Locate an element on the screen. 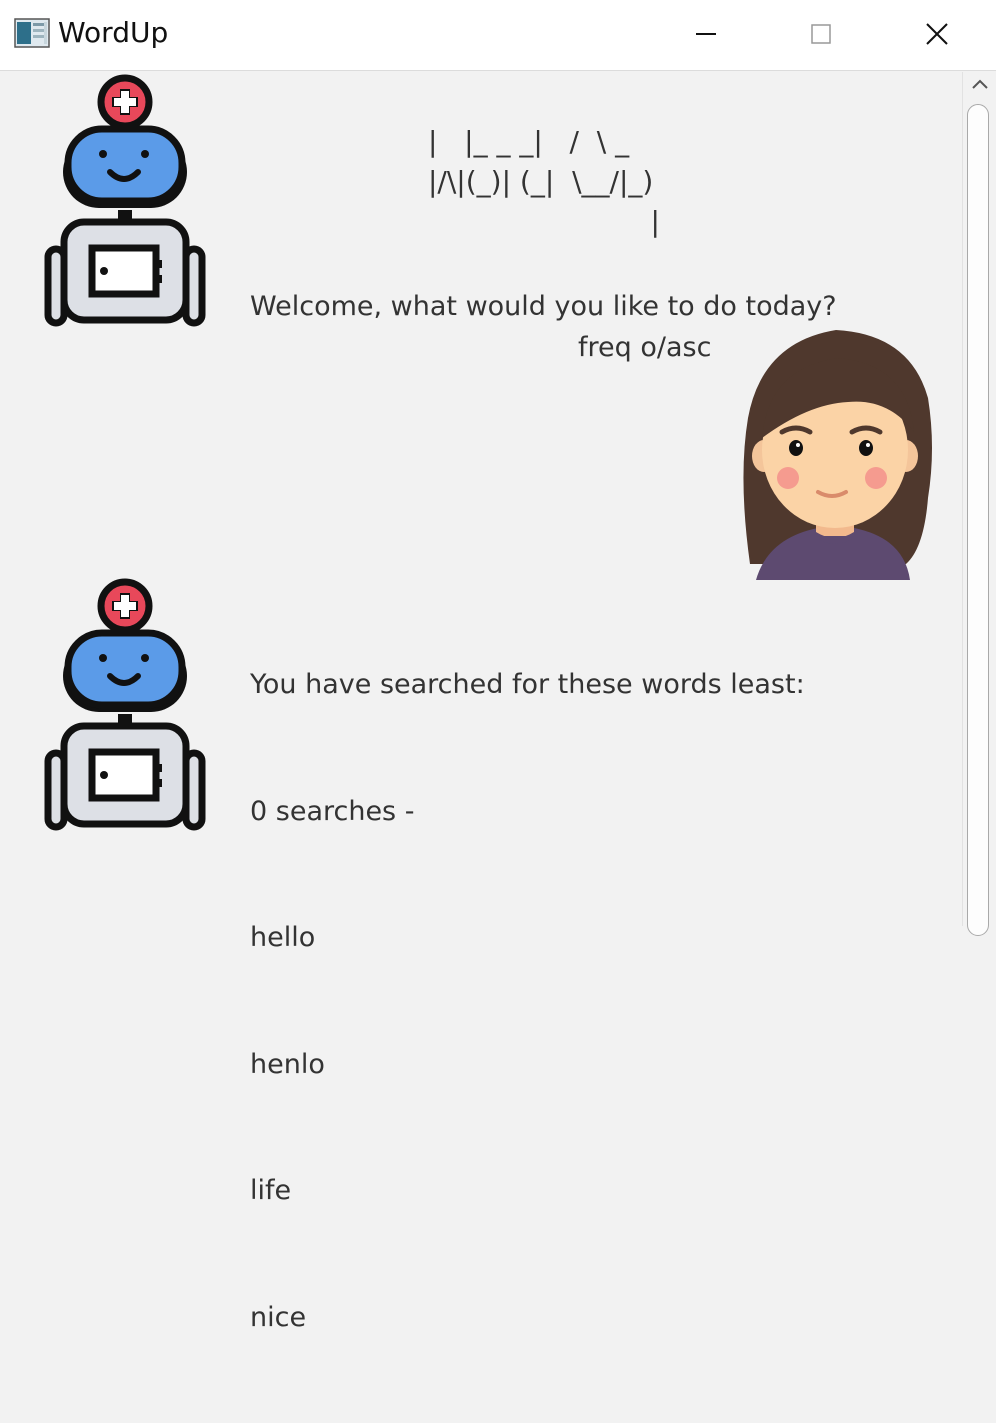 The width and height of the screenshot is (996, 1423). ascii-banner: | |_ _ _| / \ _ |/\|(_)| (_| \__/|_) | is located at coordinates (544, 182).